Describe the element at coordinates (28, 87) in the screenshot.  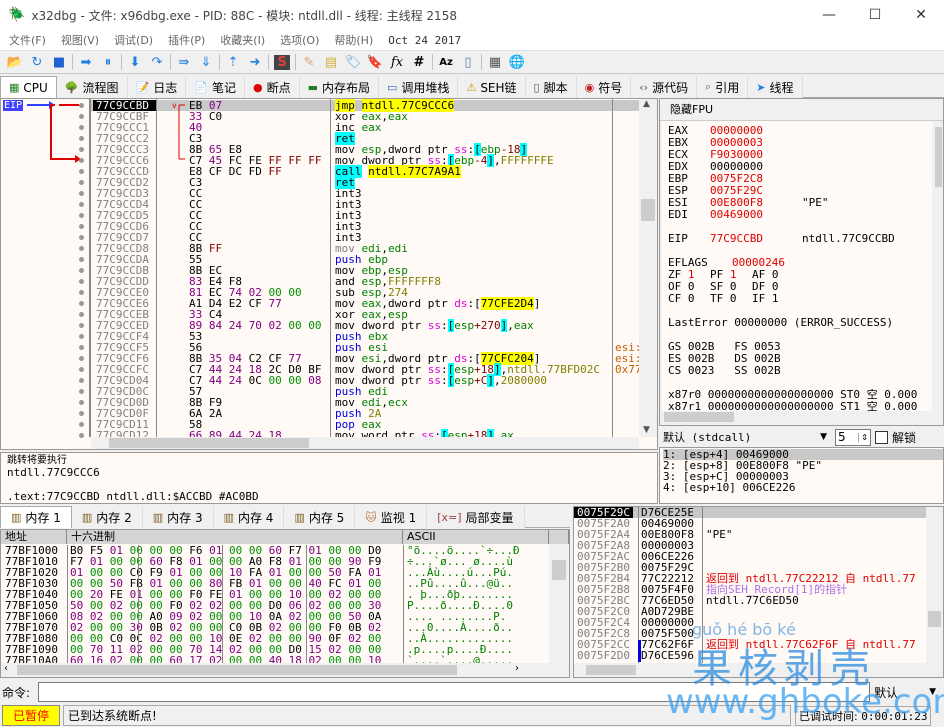
I see `tab-cpu: ▦ CPU` at that location.